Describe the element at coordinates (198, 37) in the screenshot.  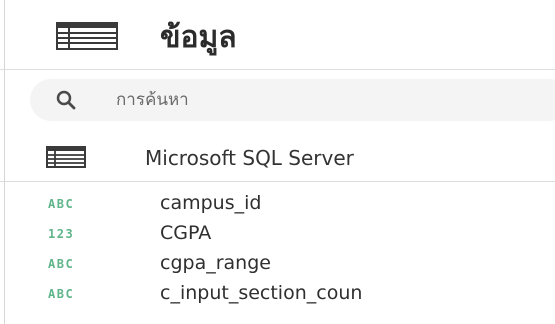
I see `panel-title: ข้อมูล` at that location.